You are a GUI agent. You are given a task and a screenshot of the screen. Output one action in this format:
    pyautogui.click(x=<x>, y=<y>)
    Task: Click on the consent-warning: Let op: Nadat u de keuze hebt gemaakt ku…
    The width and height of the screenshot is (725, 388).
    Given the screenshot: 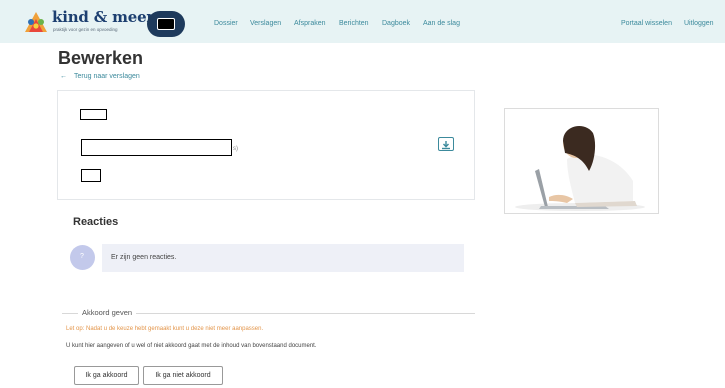 What is the action you would take?
    pyautogui.click(x=165, y=329)
    